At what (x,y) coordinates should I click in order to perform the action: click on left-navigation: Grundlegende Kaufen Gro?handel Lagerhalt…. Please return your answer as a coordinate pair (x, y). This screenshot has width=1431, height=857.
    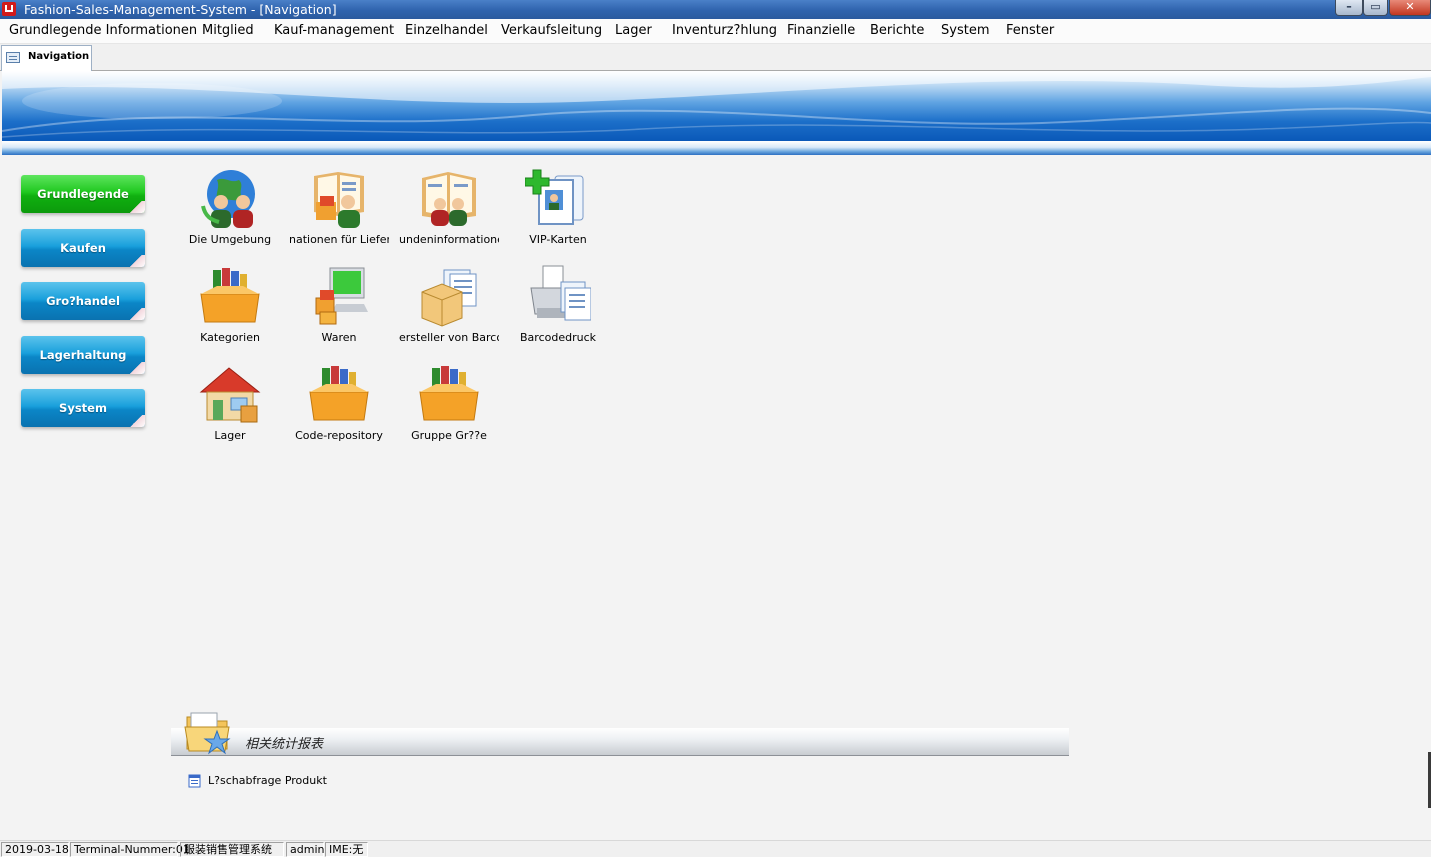
    Looking at the image, I should click on (82, 495).